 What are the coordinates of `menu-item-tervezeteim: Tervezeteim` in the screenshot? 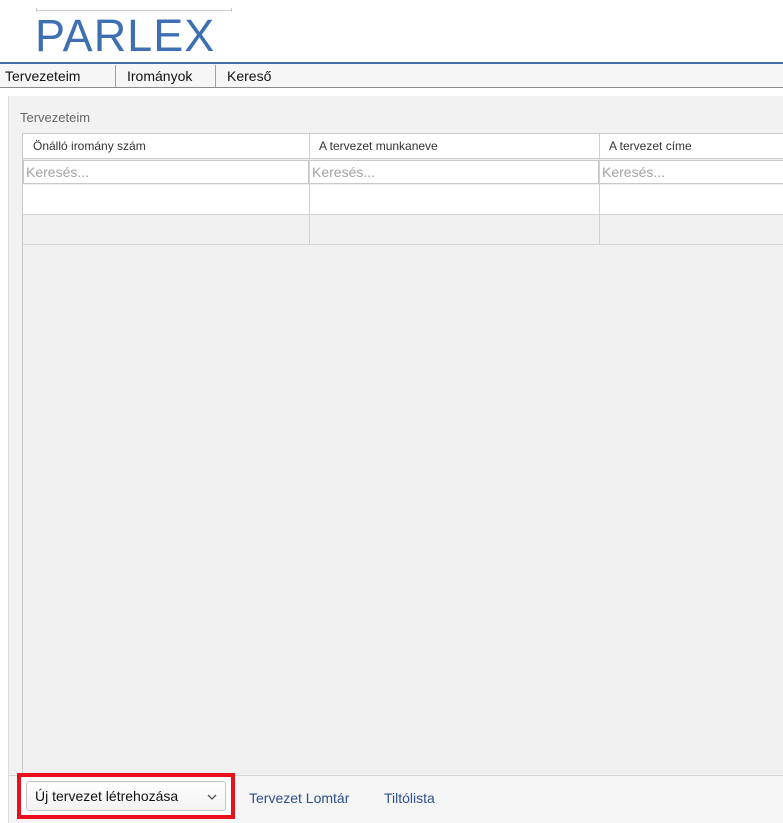 It's located at (42, 76).